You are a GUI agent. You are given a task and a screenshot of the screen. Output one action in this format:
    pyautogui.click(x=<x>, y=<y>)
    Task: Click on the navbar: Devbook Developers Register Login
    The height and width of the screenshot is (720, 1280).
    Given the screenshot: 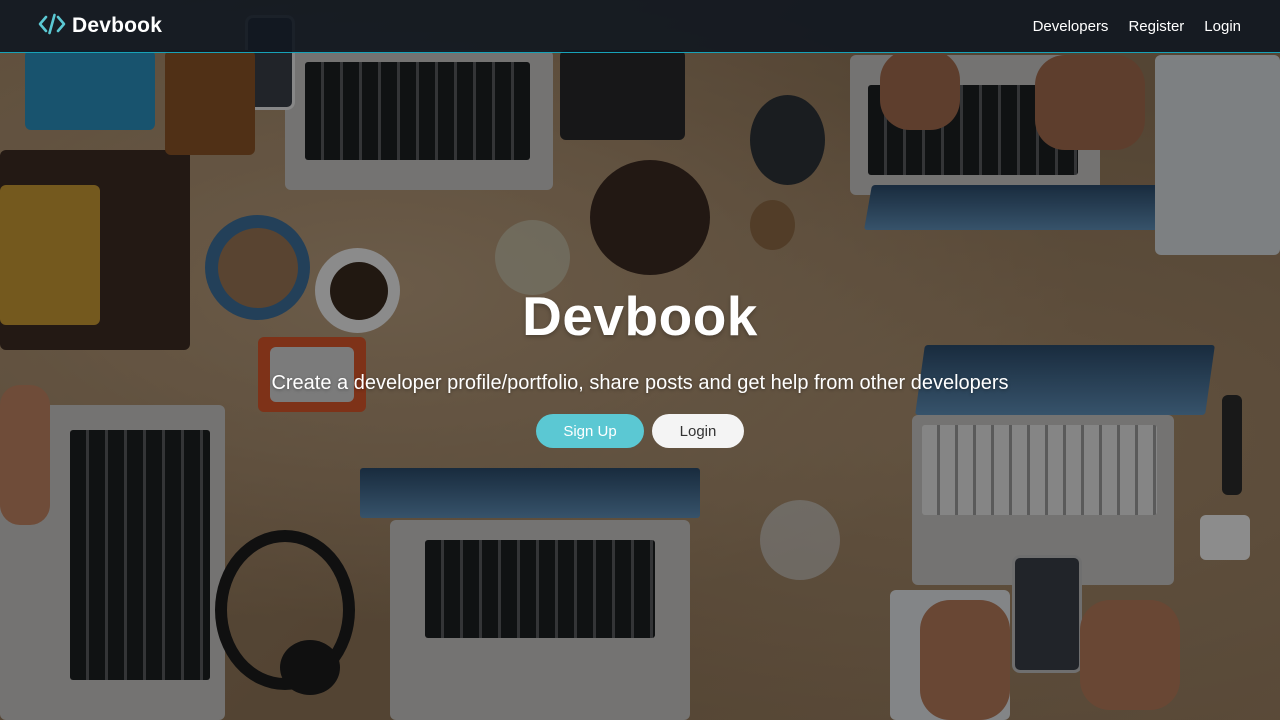 What is the action you would take?
    pyautogui.click(x=640, y=26)
    